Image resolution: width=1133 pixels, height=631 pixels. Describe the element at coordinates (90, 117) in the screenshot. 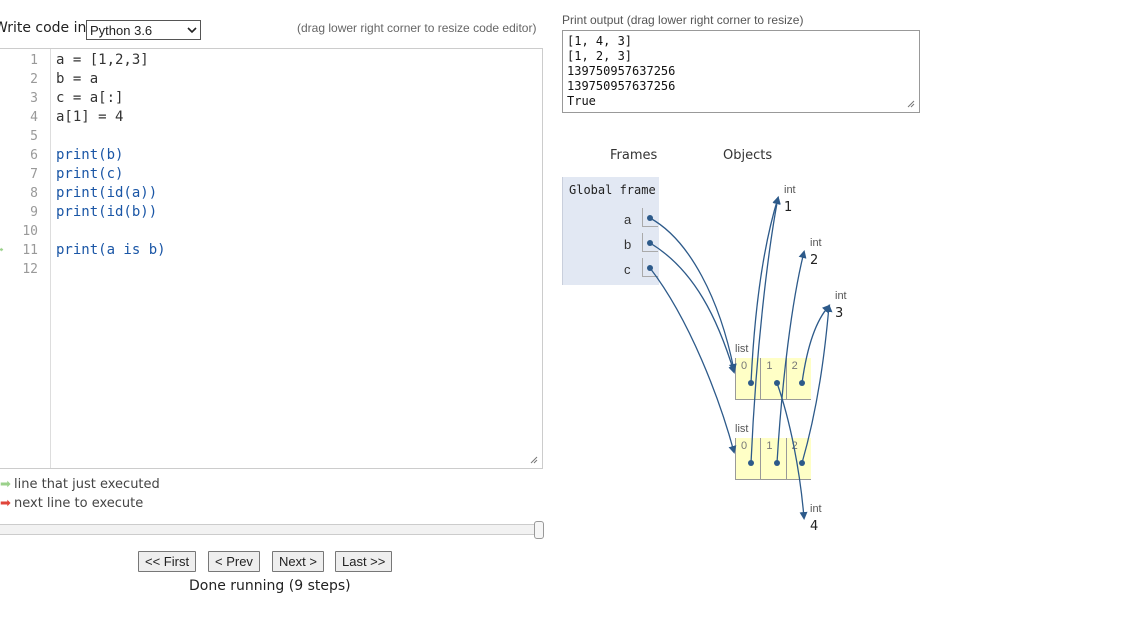

I see `code-text: a[1] = 4` at that location.